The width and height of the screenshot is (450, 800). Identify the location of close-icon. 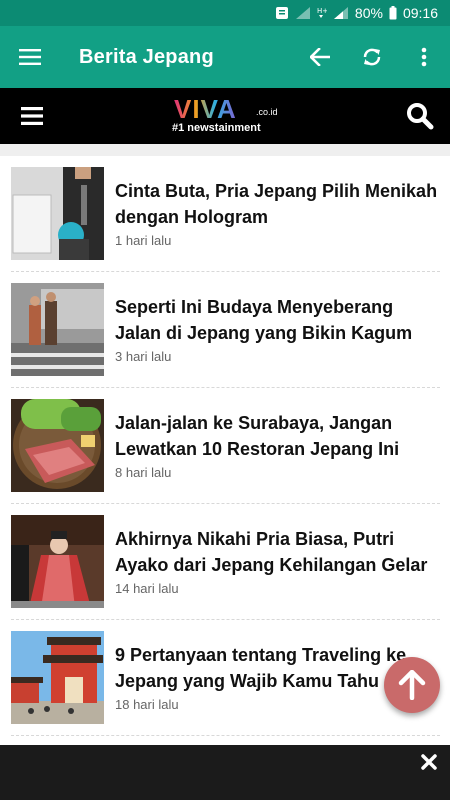
(429, 762).